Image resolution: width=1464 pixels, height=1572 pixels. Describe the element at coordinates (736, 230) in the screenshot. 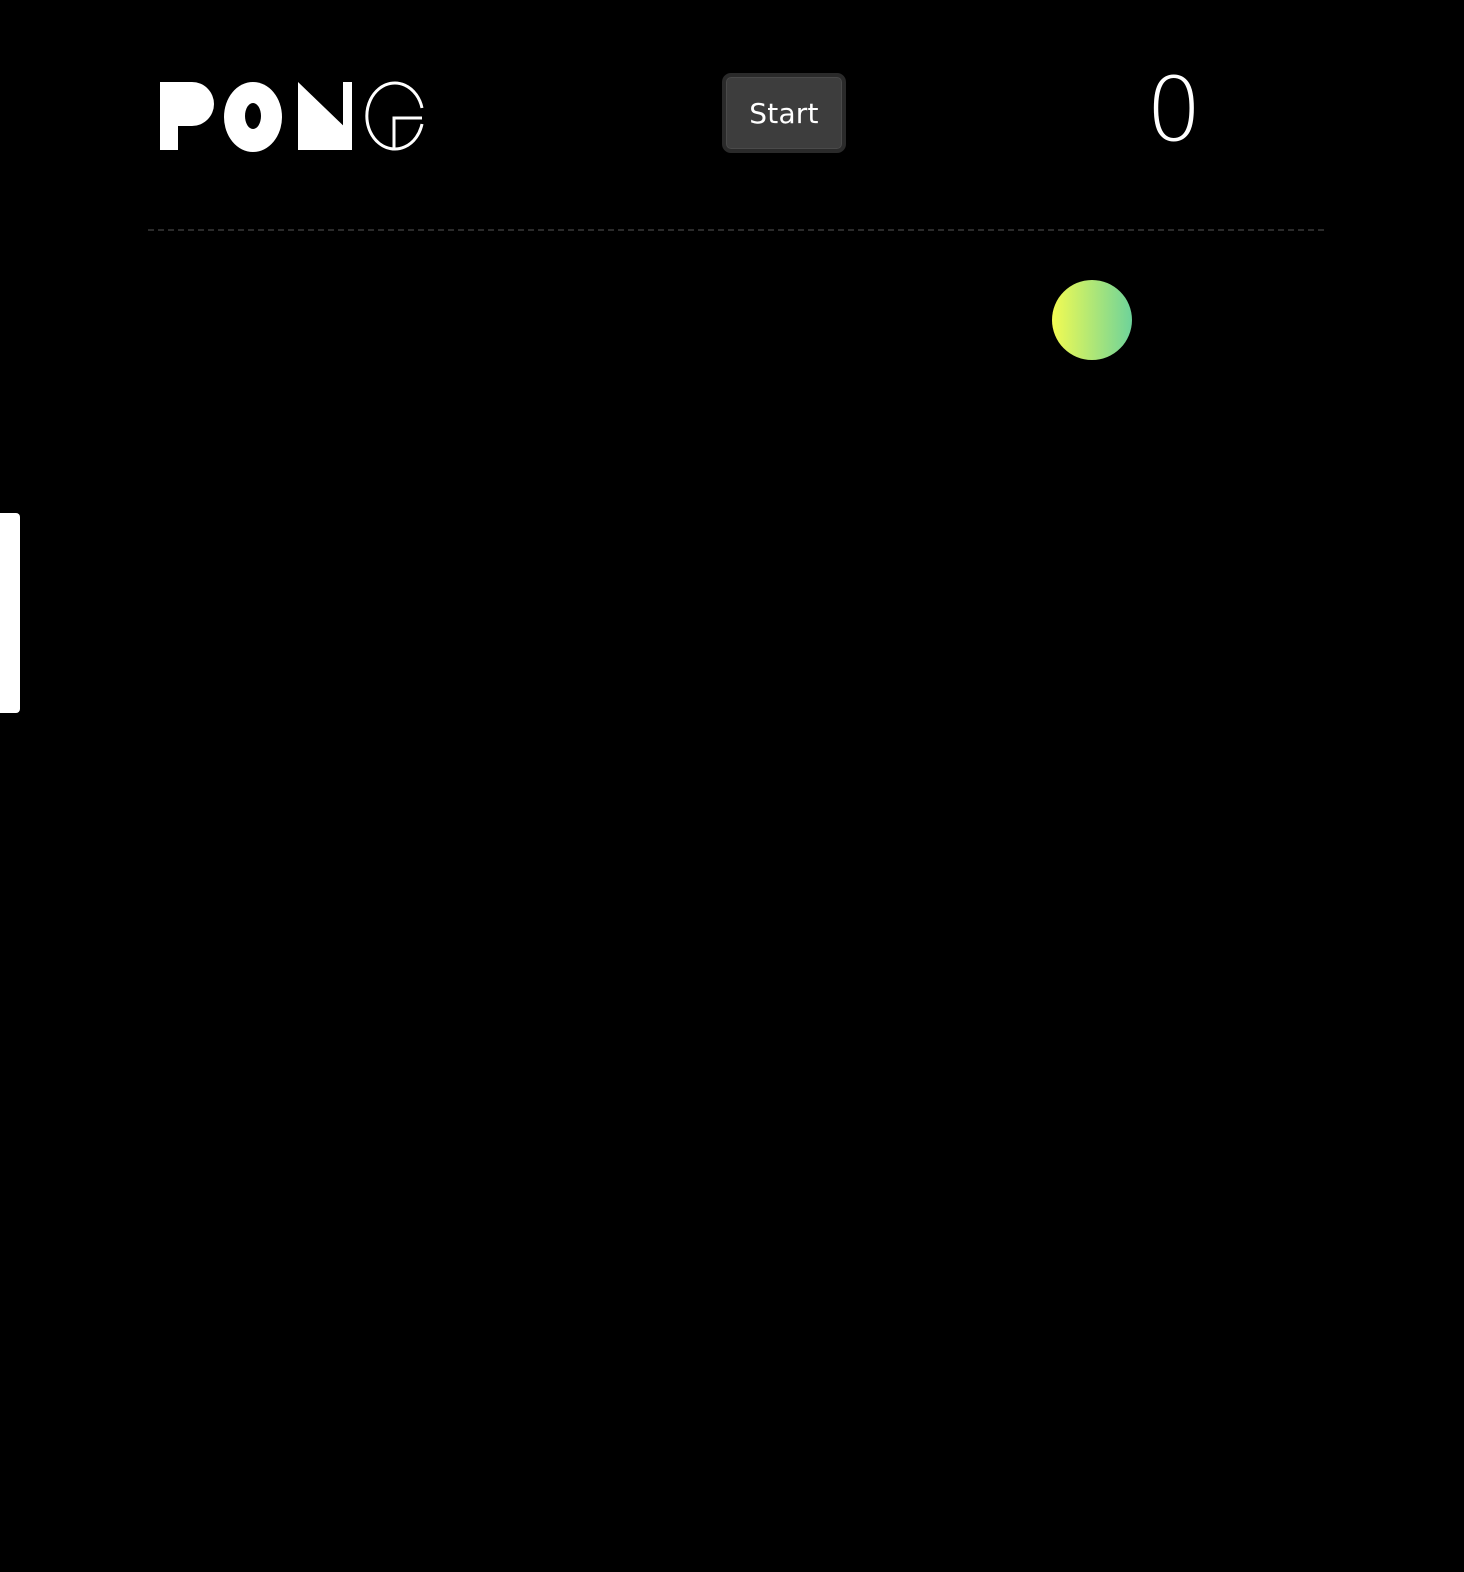

I see `top-divider` at that location.